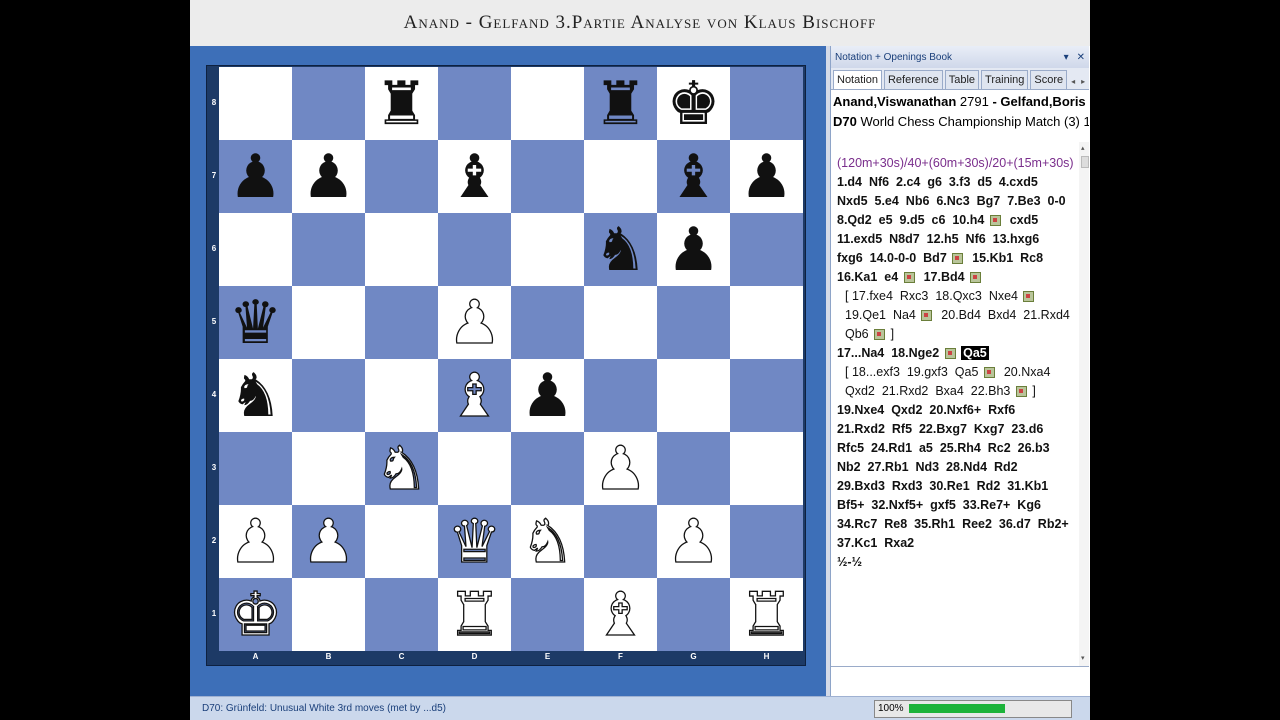 Image resolution: width=1280 pixels, height=720 pixels. I want to click on square-f5, so click(620, 322).